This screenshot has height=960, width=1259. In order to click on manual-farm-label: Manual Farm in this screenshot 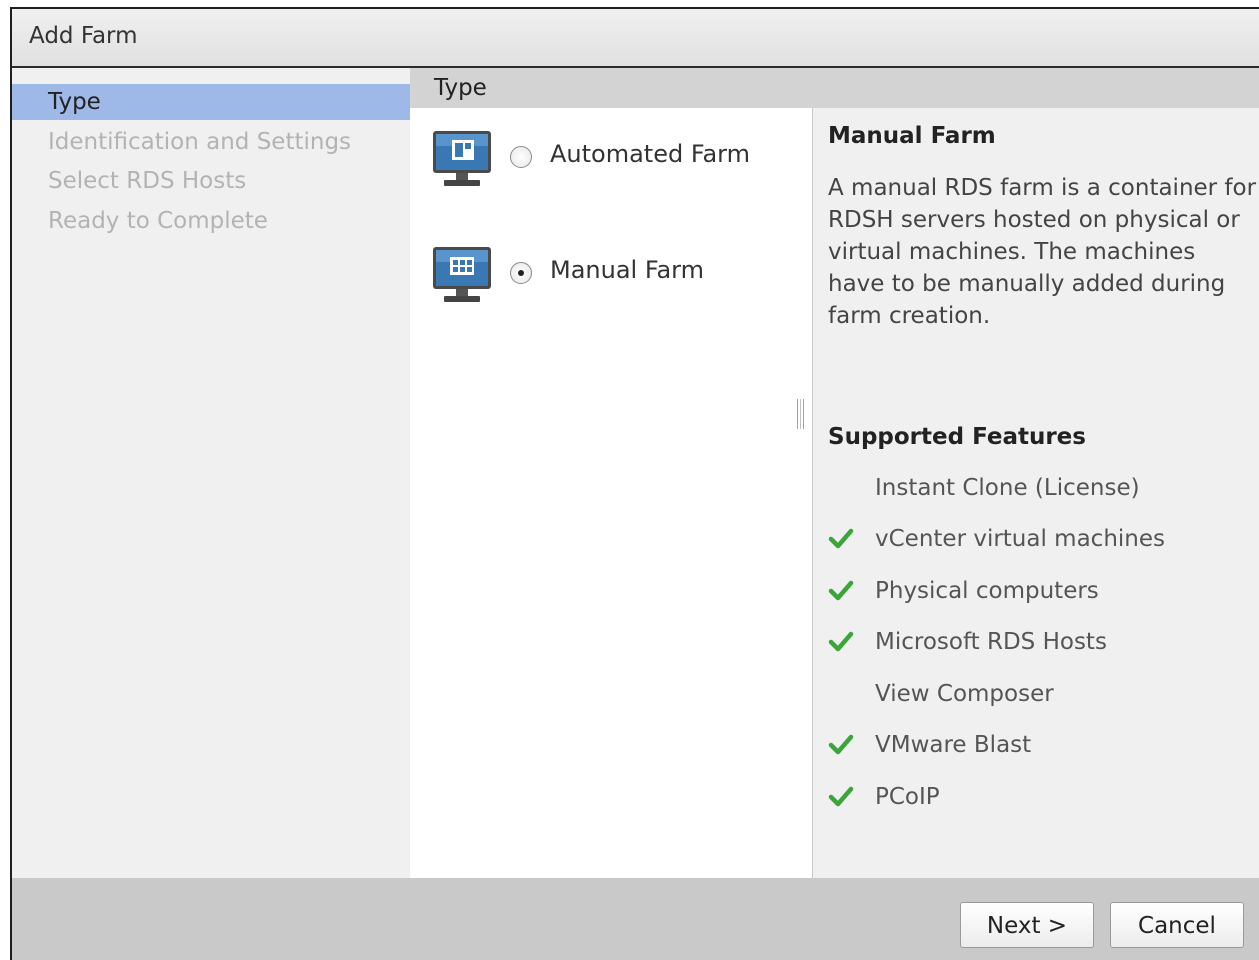, I will do `click(627, 270)`.